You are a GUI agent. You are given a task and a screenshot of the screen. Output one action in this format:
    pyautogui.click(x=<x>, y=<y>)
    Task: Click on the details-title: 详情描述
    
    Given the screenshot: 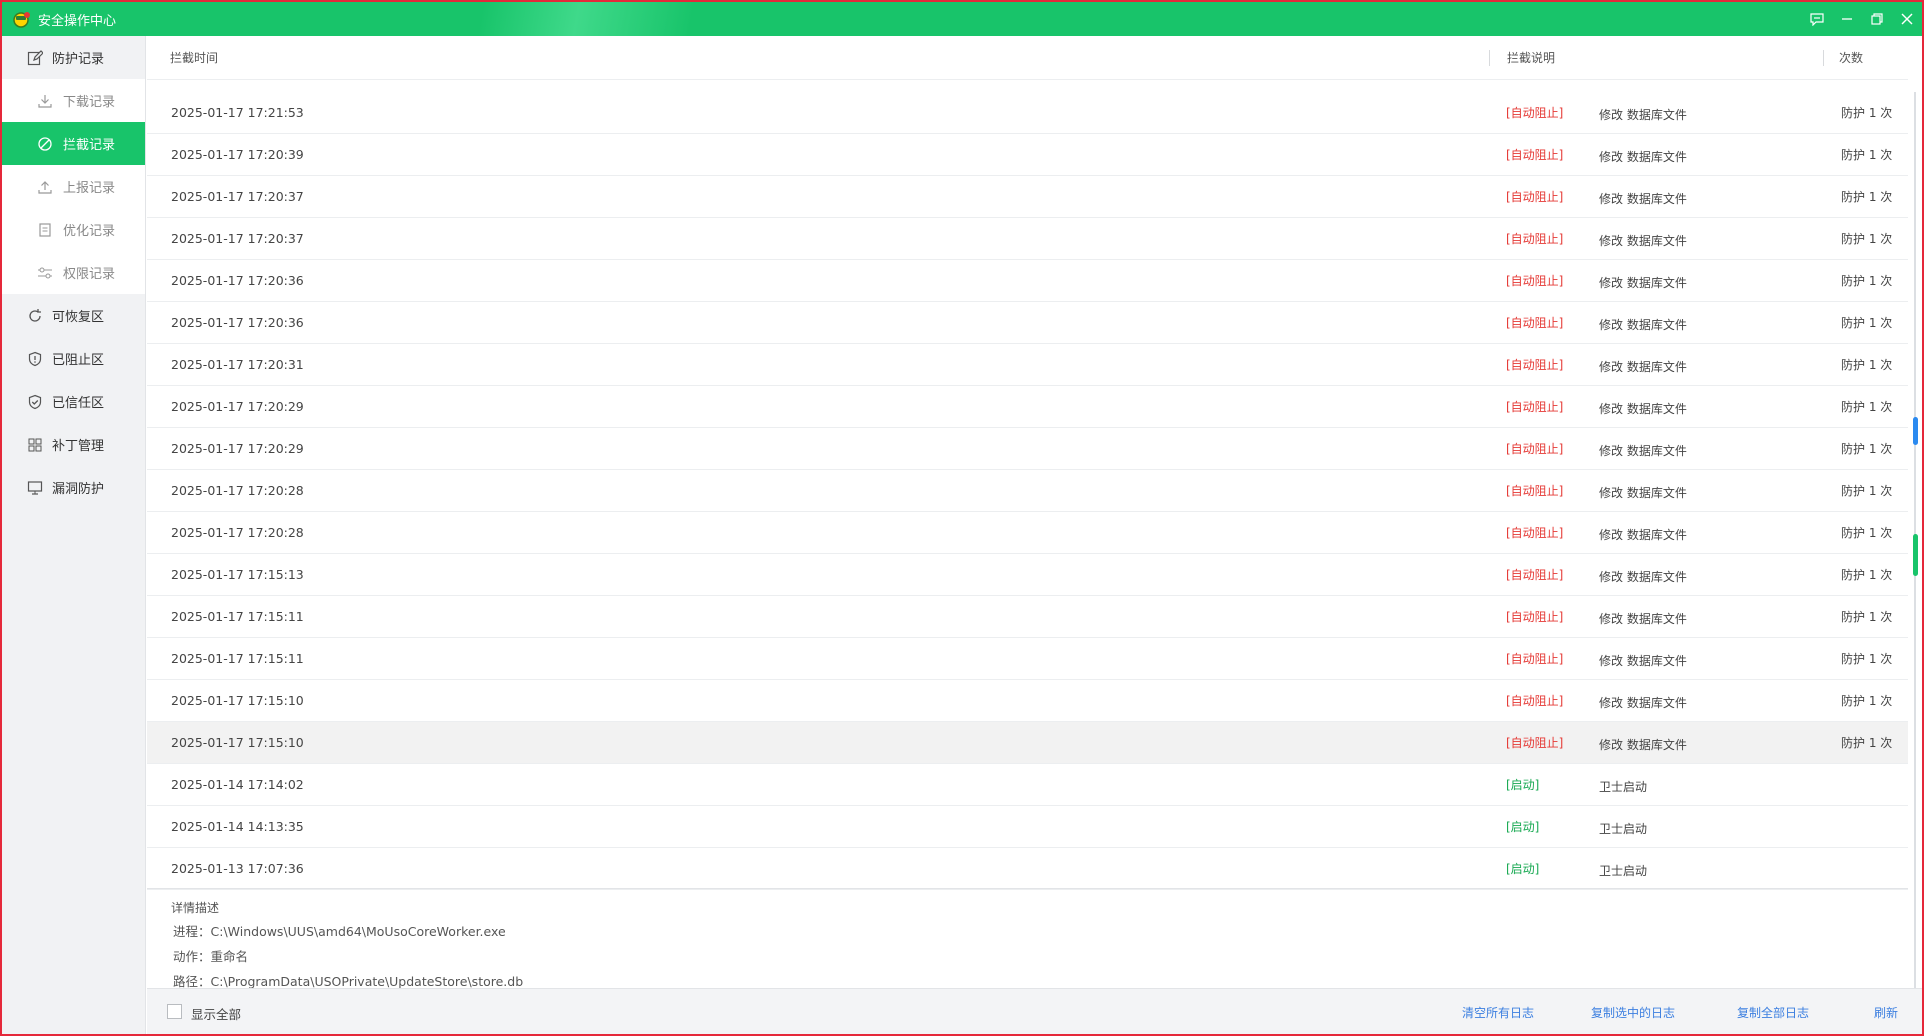 What is the action you would take?
    pyautogui.click(x=195, y=908)
    